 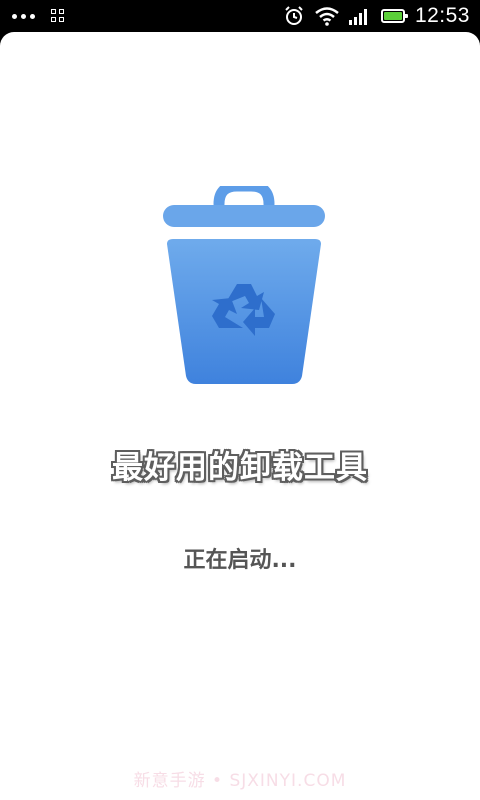 What do you see at coordinates (240, 468) in the screenshot?
I see `app-title: 最好用的卸载工具` at bounding box center [240, 468].